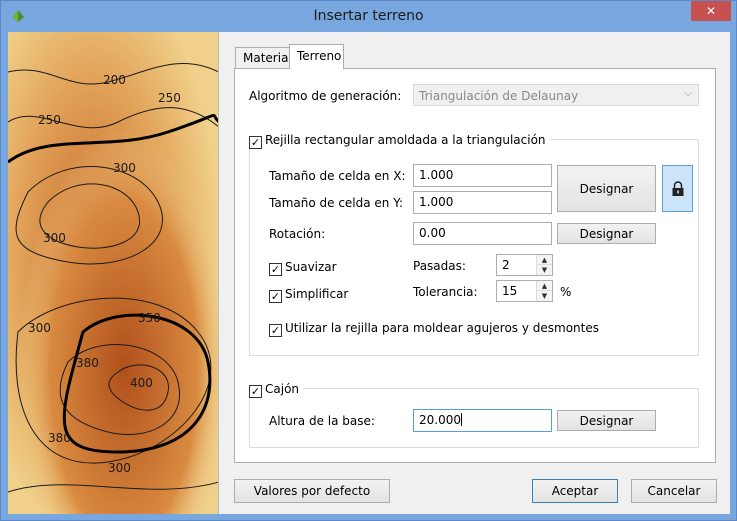 The image size is (737, 521). I want to click on tolerance-value: 15, so click(510, 291).